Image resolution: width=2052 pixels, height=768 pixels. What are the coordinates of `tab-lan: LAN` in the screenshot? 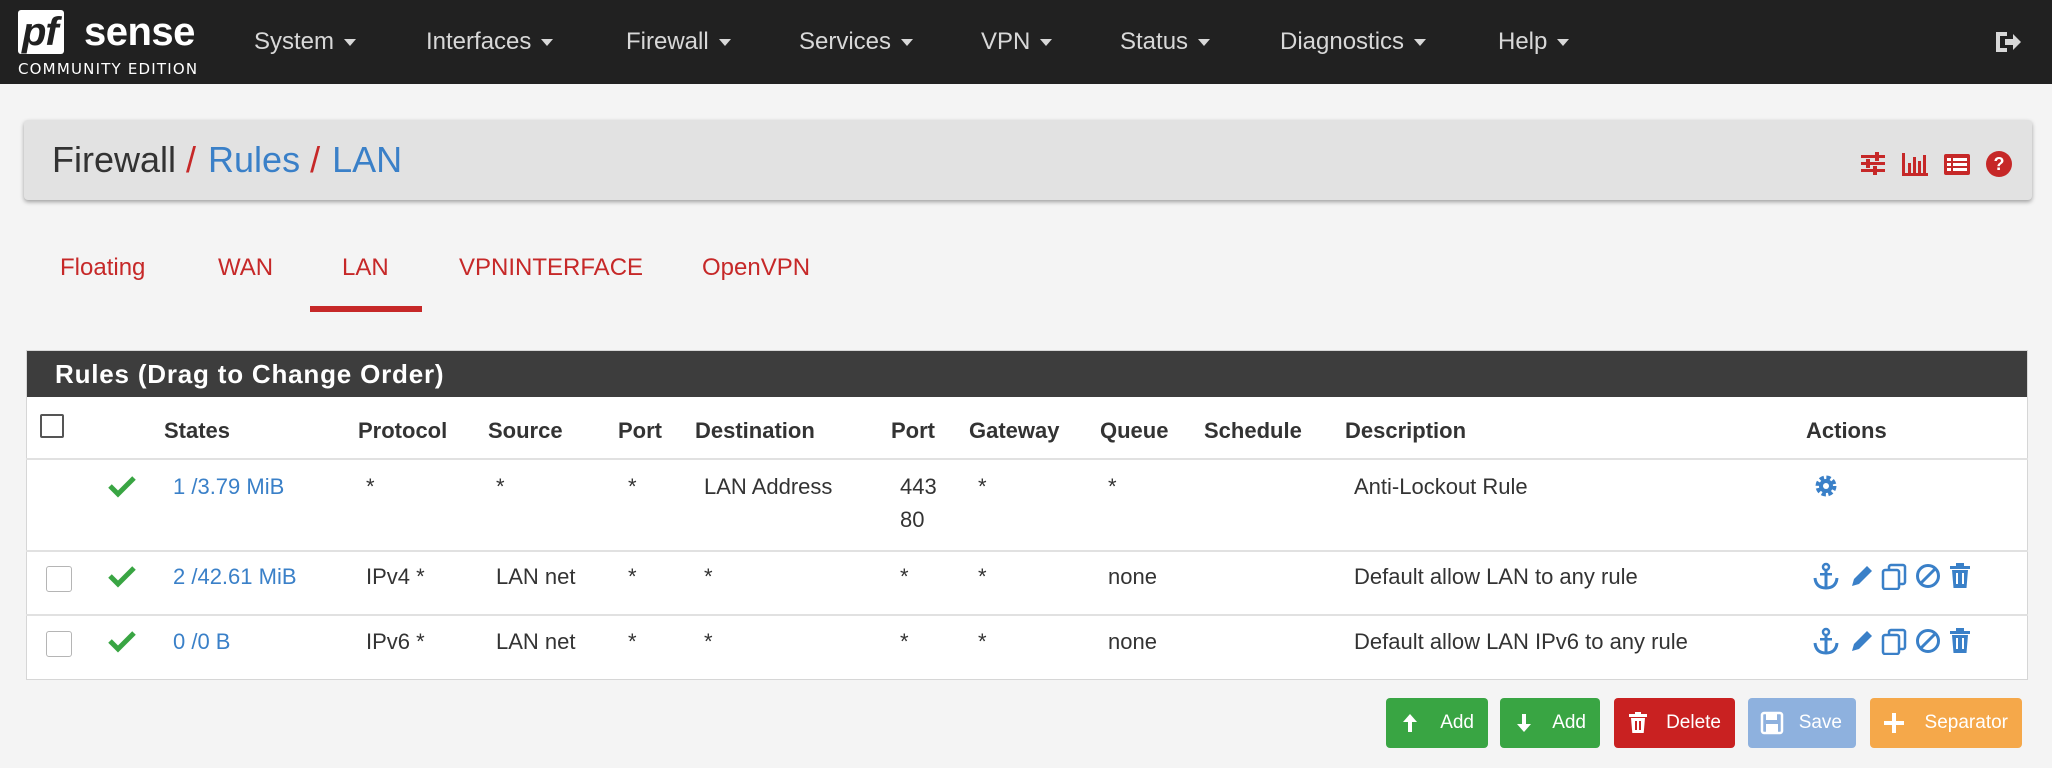 It's located at (365, 284).